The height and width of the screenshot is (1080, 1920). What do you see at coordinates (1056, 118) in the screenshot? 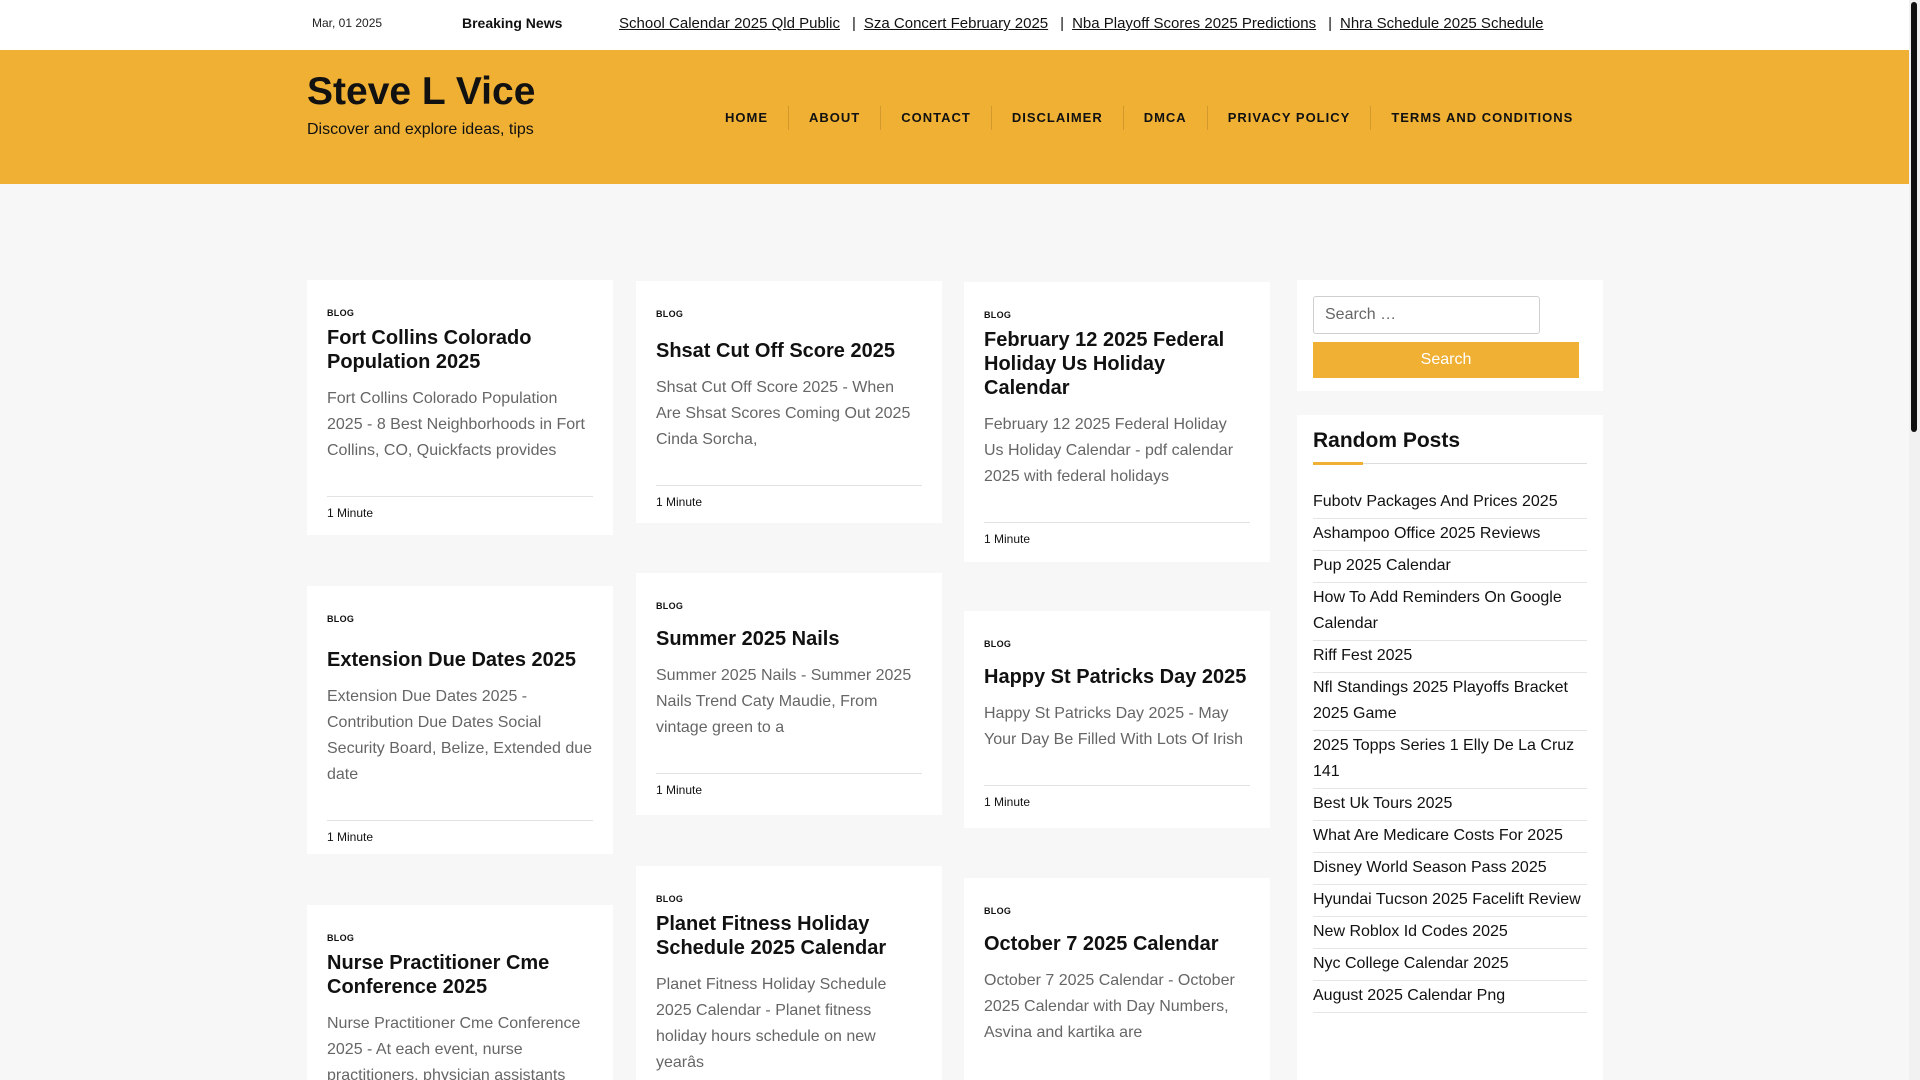
I see `nav-disclaimer: DISCLAIMER` at bounding box center [1056, 118].